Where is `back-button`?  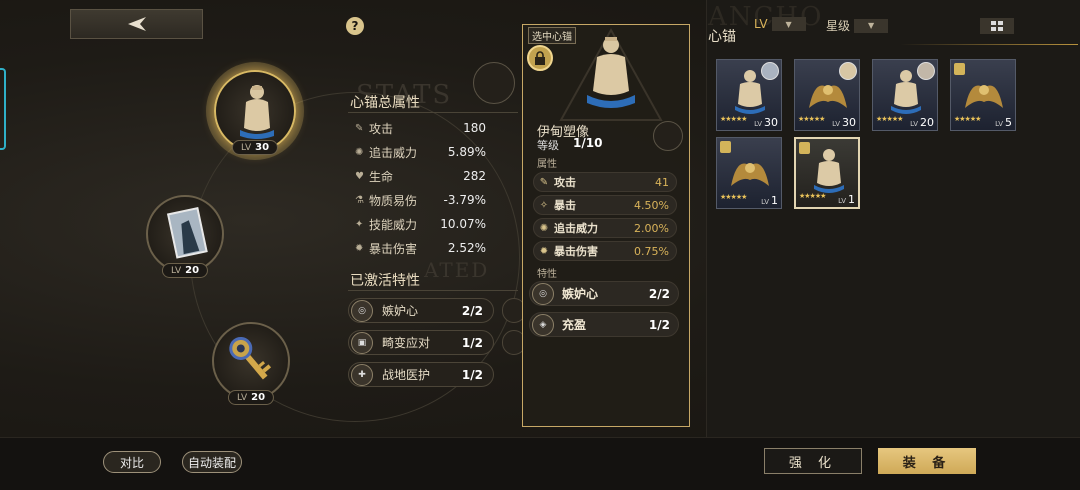
back-button is located at coordinates (136, 24).